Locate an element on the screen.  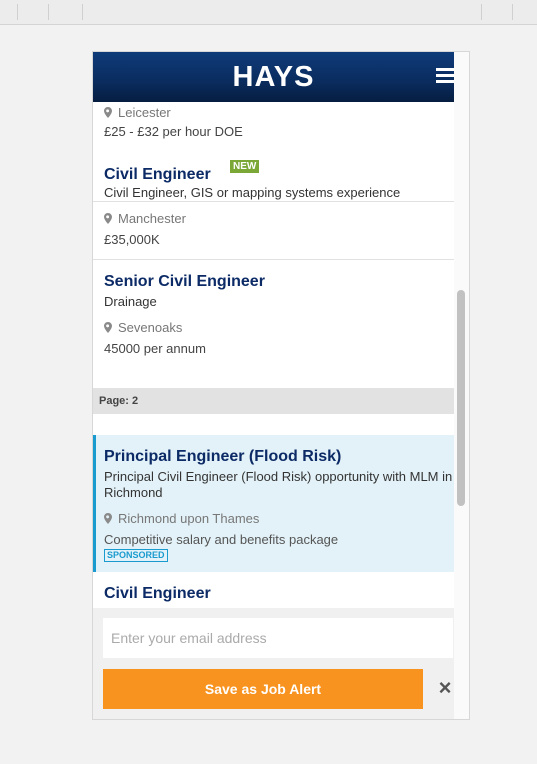
job-location-text: Leicester is located at coordinates (144, 112).